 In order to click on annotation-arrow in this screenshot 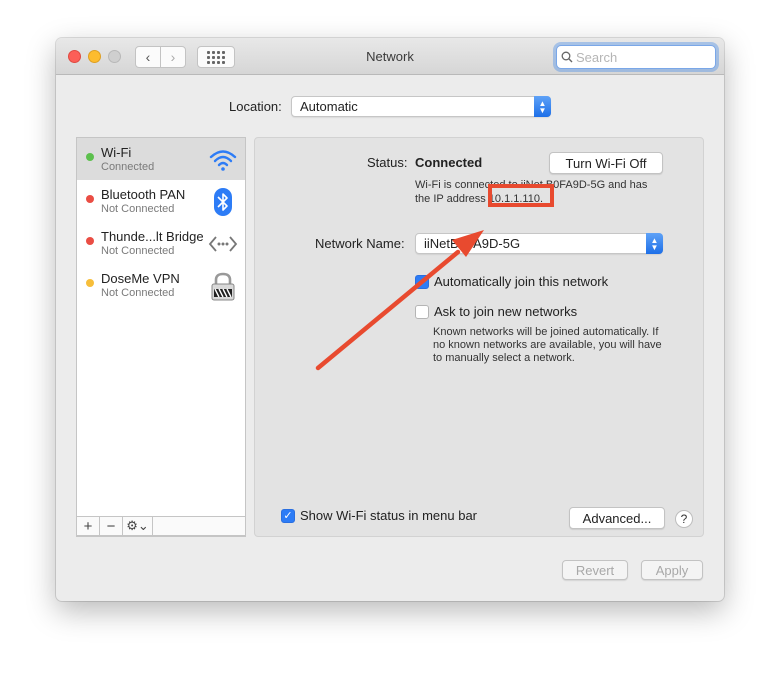, I will do `click(399, 300)`.